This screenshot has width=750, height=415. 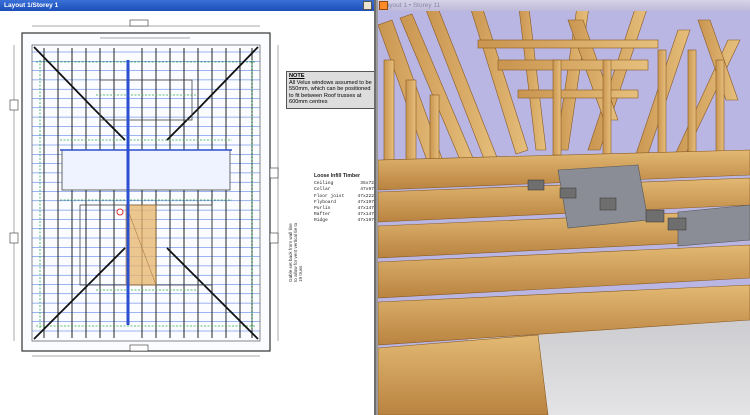 What do you see at coordinates (139, 23) in the screenshot?
I see `opening-marker-top` at bounding box center [139, 23].